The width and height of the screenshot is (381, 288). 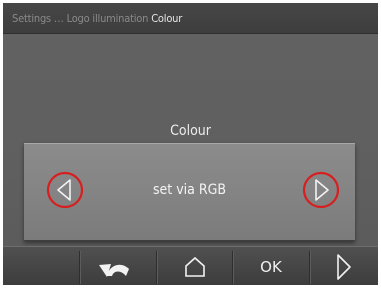 I want to click on right-triangle-icon, so click(x=321, y=190).